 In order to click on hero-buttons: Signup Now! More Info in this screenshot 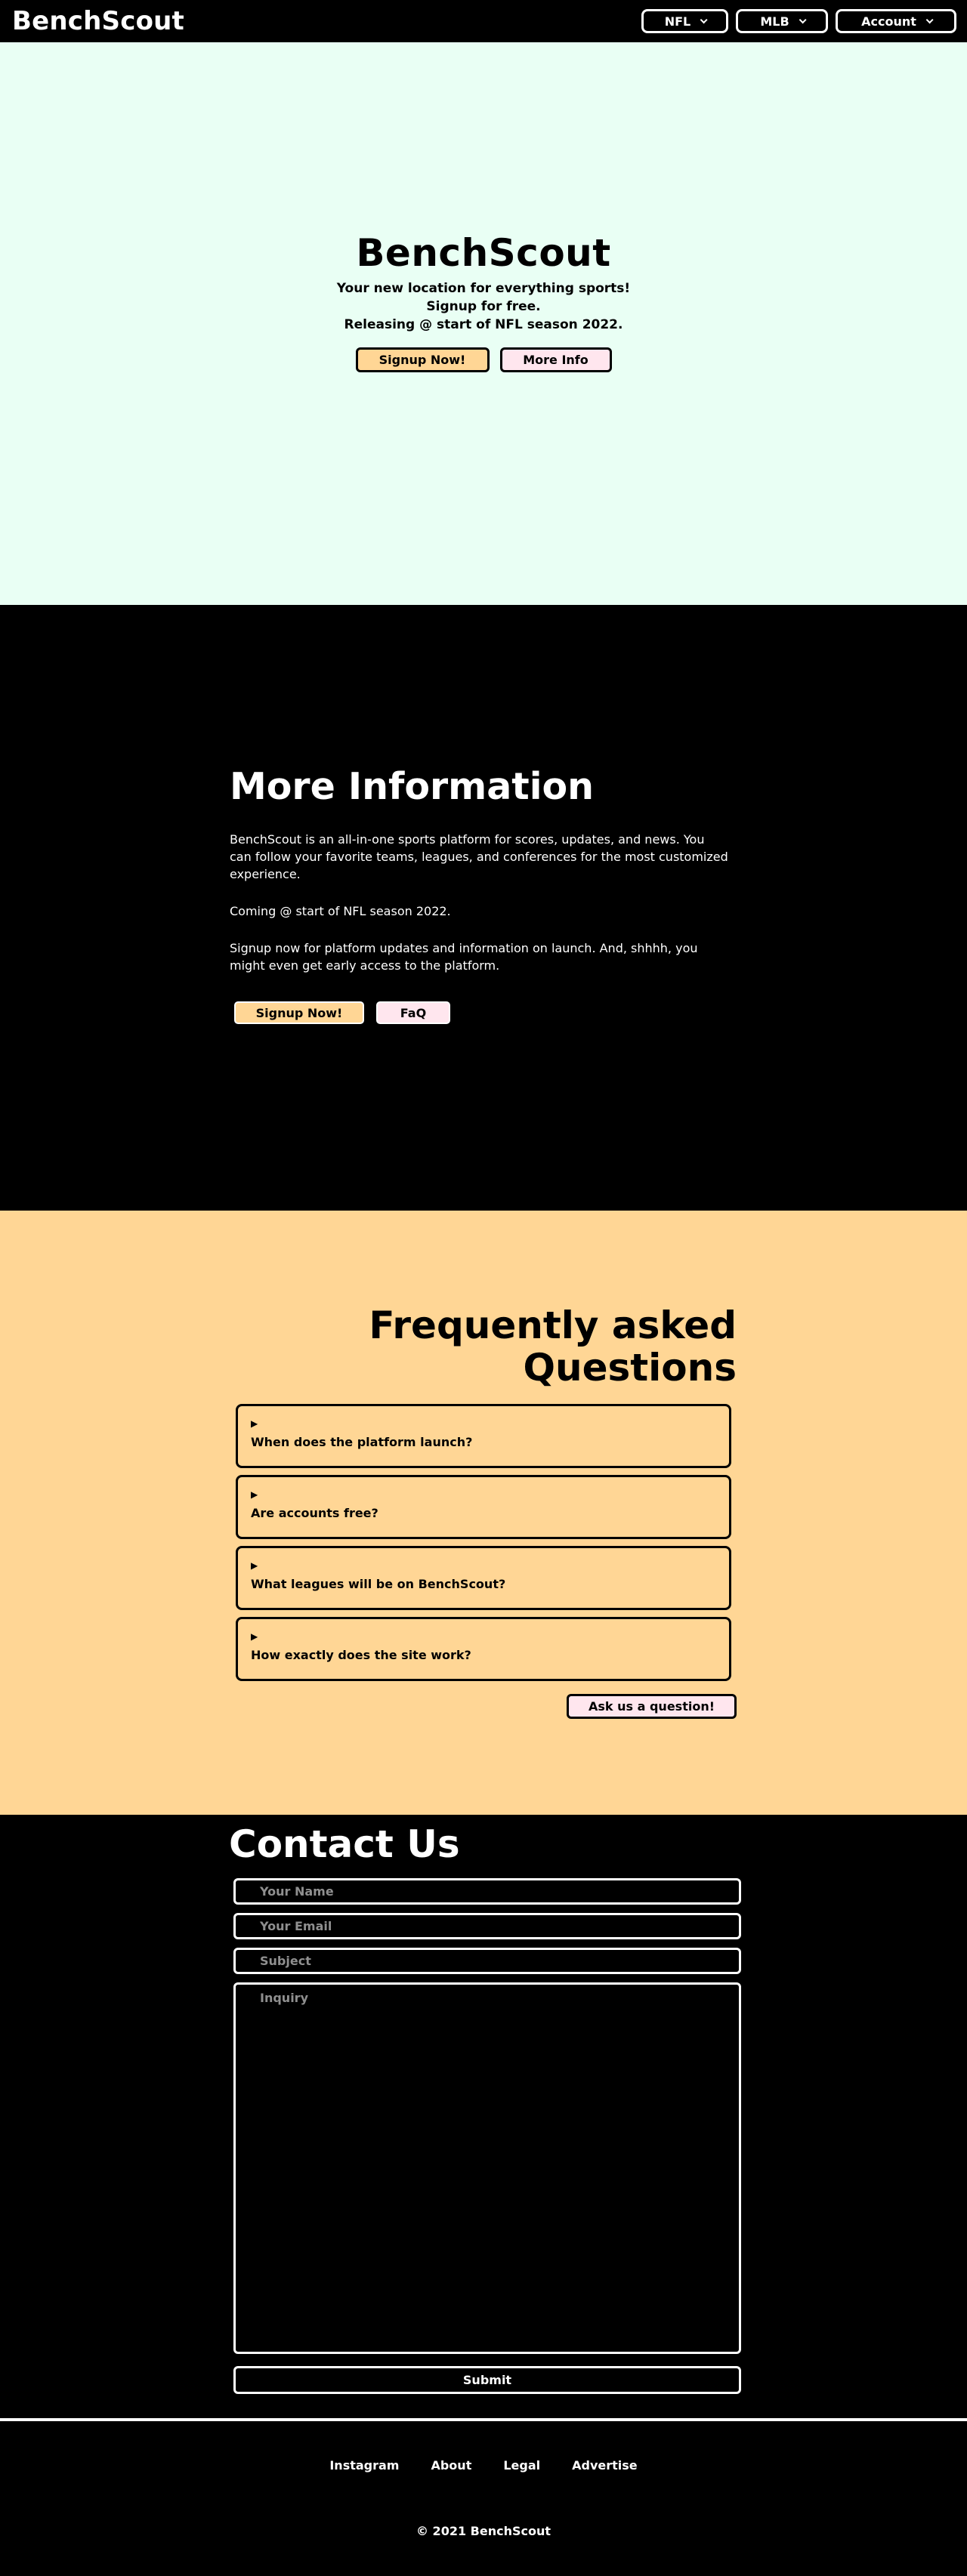, I will do `click(483, 359)`.